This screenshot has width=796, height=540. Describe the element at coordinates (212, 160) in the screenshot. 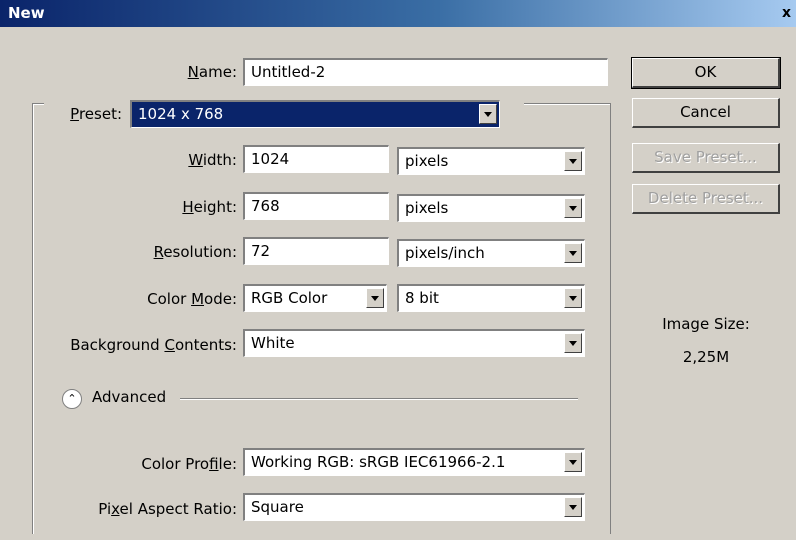

I see `width-label: Width:` at that location.